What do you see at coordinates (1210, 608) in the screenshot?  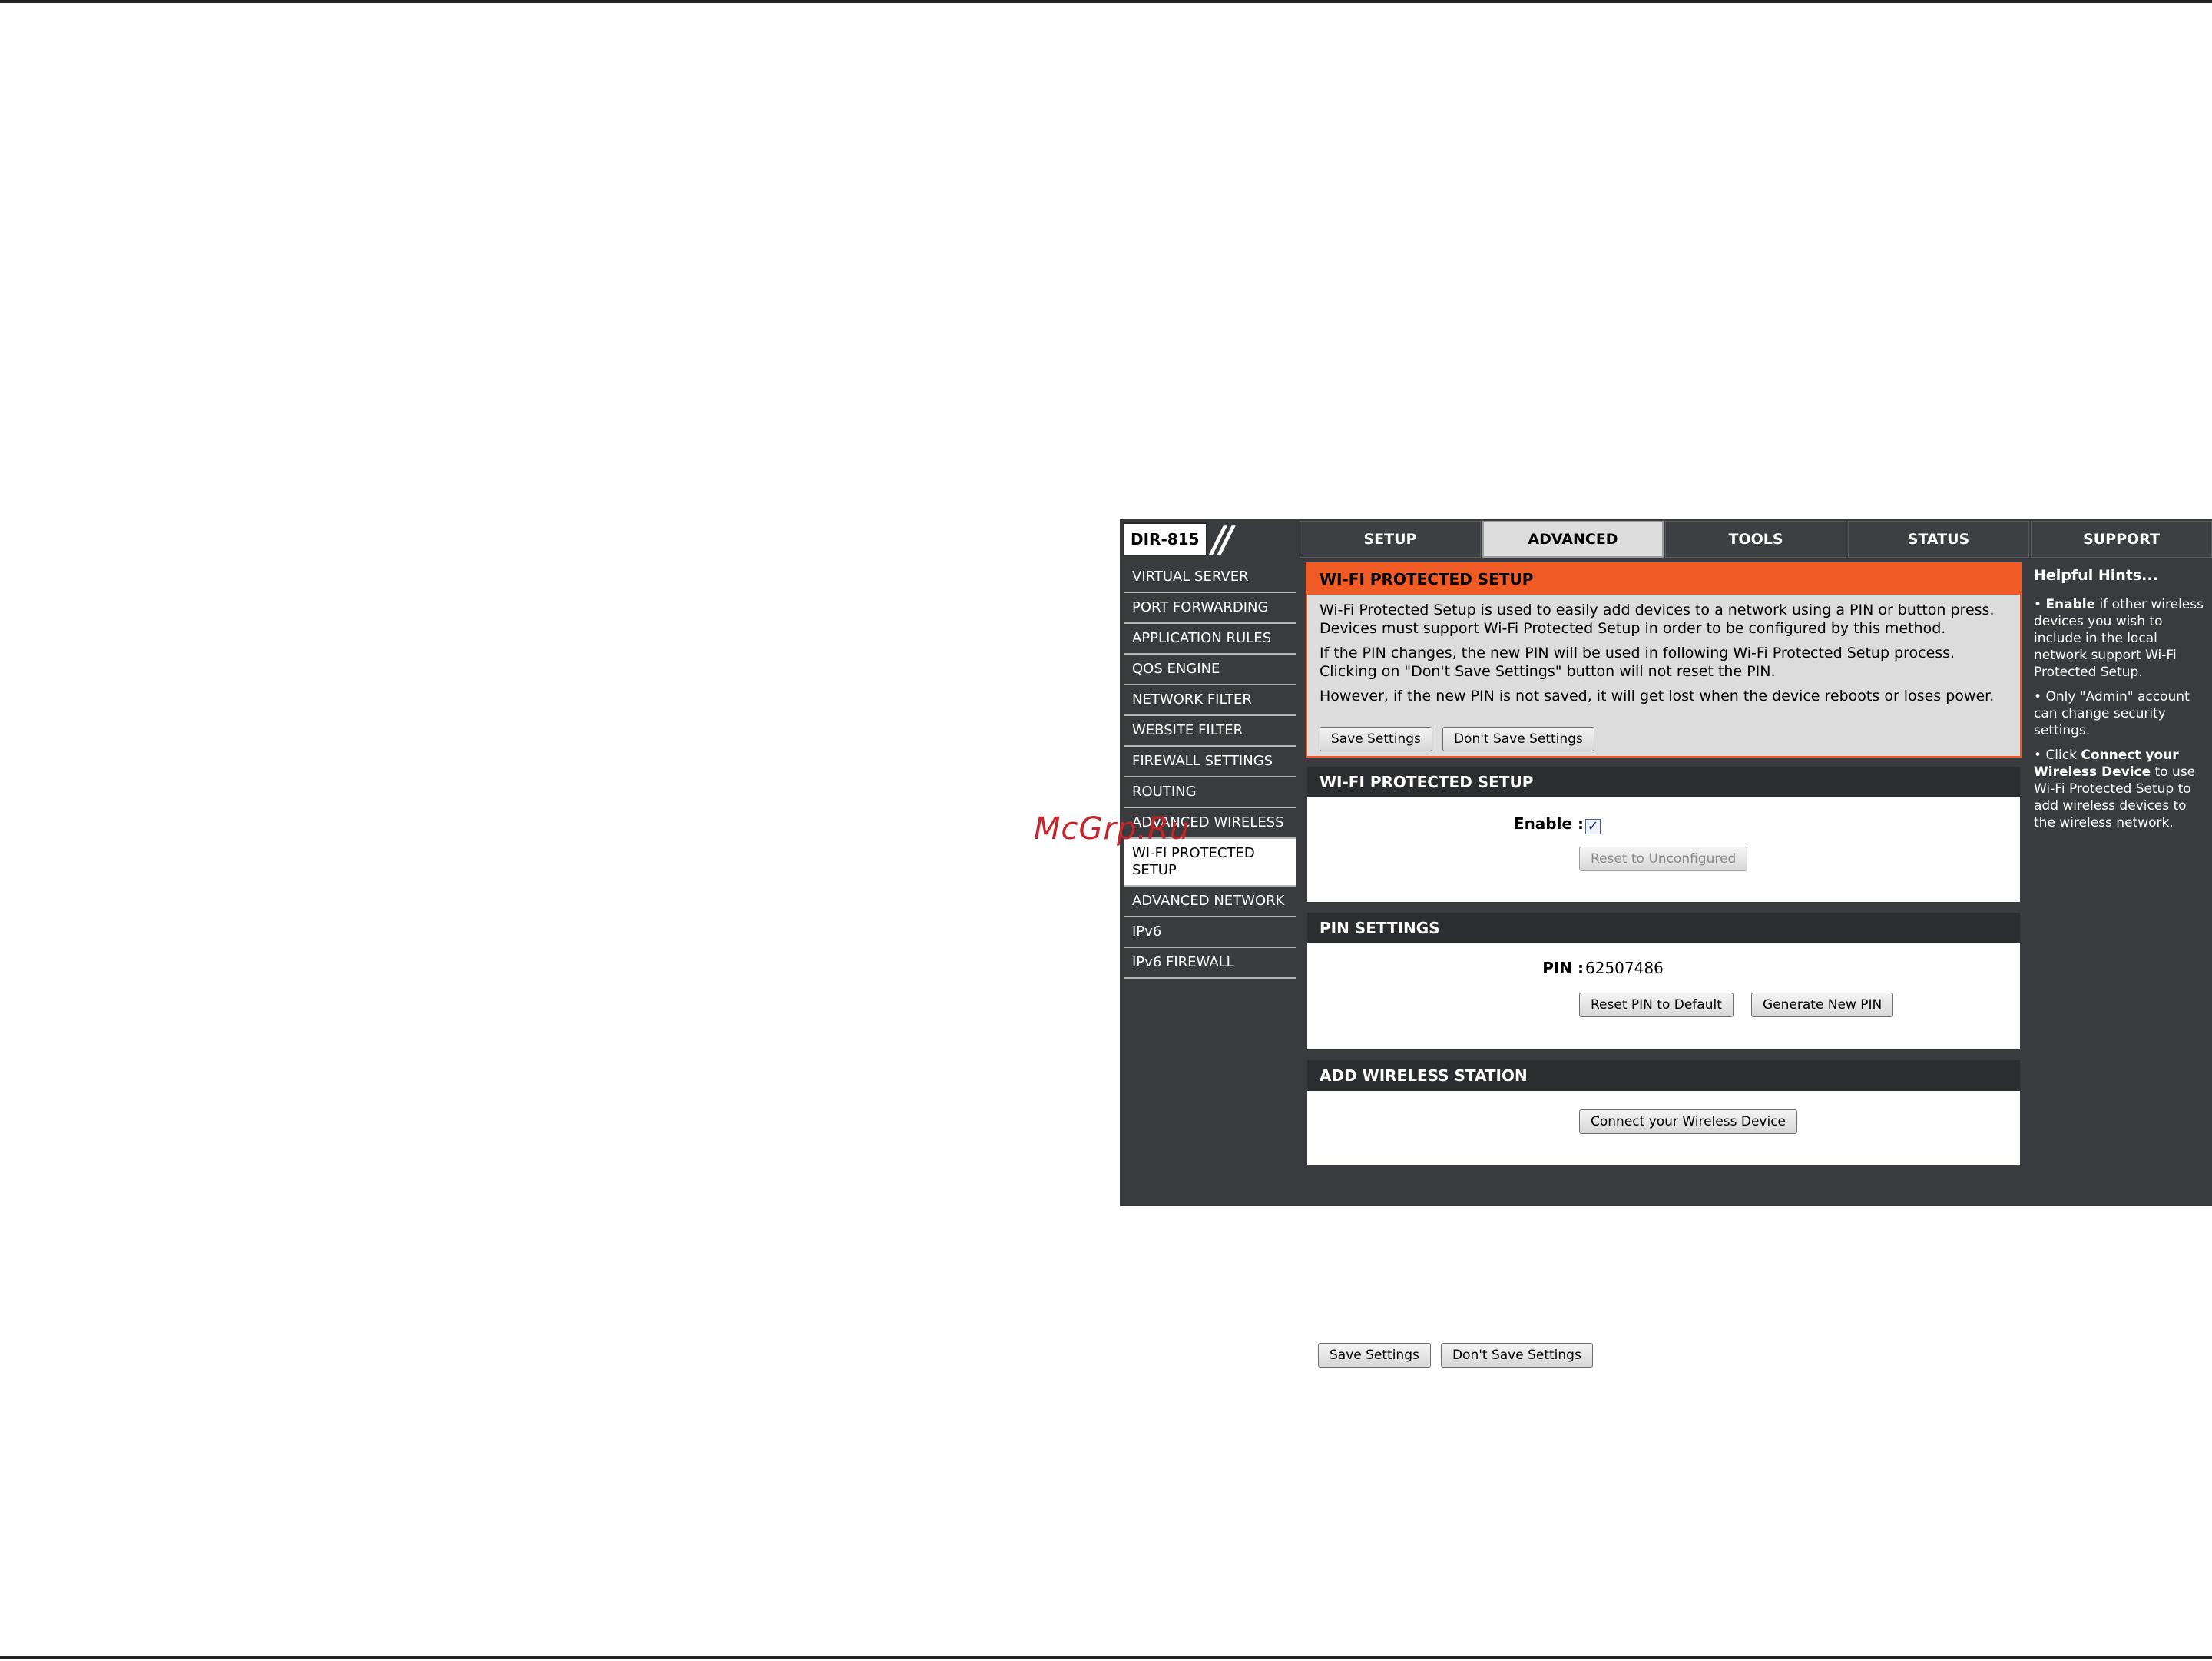 I see `sidebar-item-port-forwarding: PORT FORWARDING` at bounding box center [1210, 608].